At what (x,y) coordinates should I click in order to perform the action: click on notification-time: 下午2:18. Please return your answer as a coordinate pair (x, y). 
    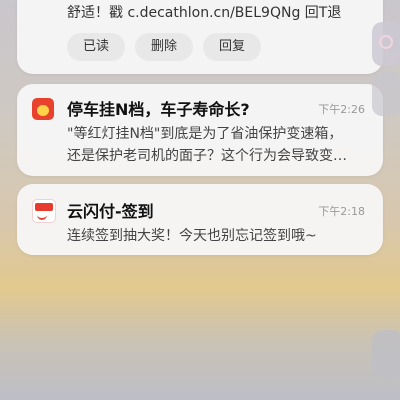
    Looking at the image, I should click on (341, 211).